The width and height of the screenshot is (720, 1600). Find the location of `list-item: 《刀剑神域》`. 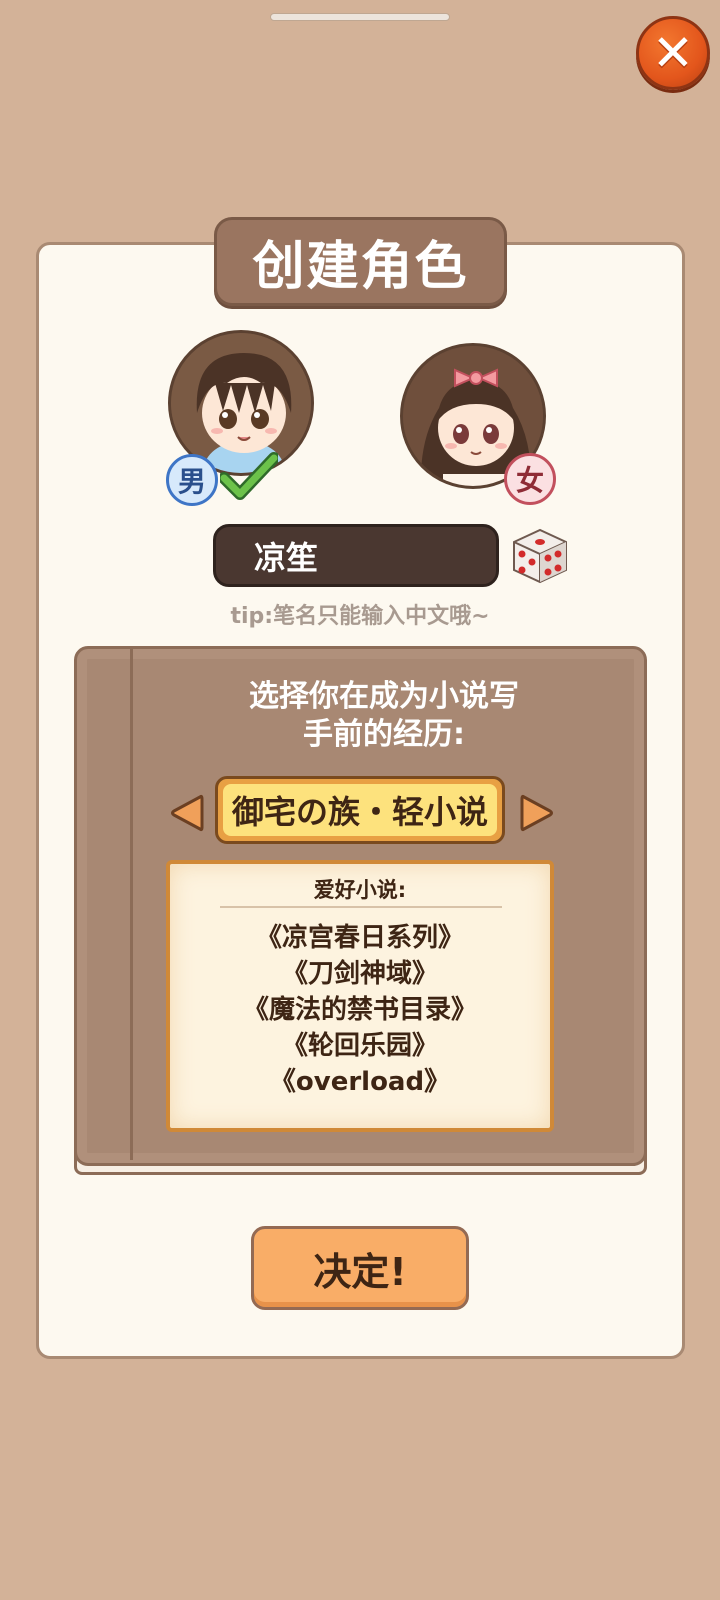

list-item: 《刀剑神域》 is located at coordinates (359, 974).